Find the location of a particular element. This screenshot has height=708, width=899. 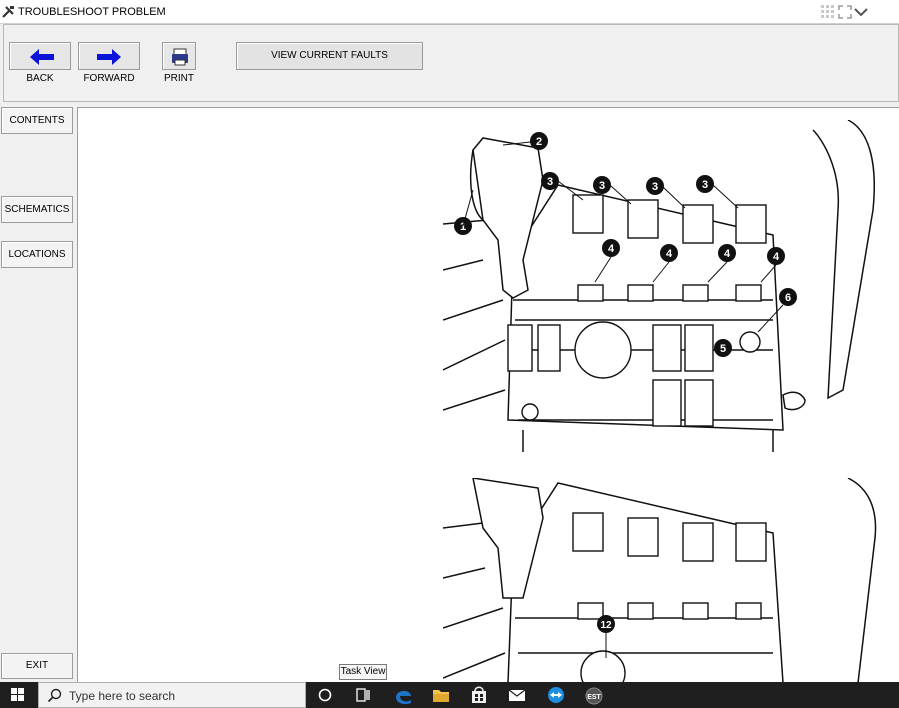

callout-3c: 3 is located at coordinates (655, 187).